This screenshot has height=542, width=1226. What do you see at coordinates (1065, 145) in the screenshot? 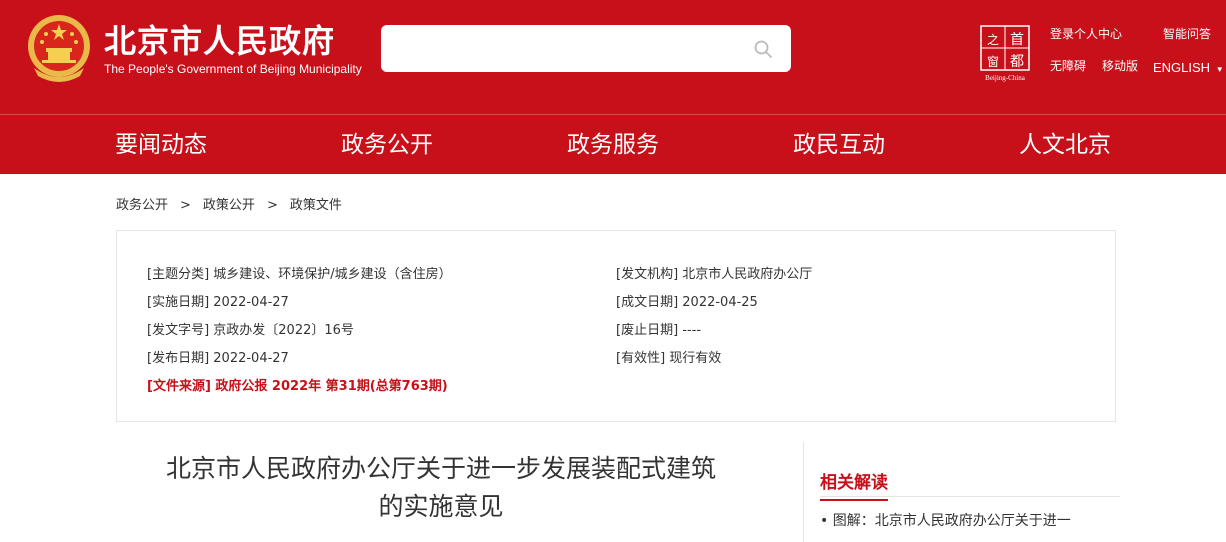
I see `nav-item-culture: 人文北京` at bounding box center [1065, 145].